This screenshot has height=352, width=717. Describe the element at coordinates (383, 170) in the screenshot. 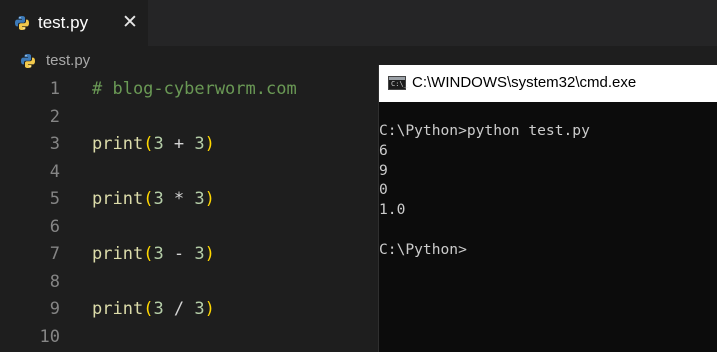

I see `cmd-output-line: 9` at that location.